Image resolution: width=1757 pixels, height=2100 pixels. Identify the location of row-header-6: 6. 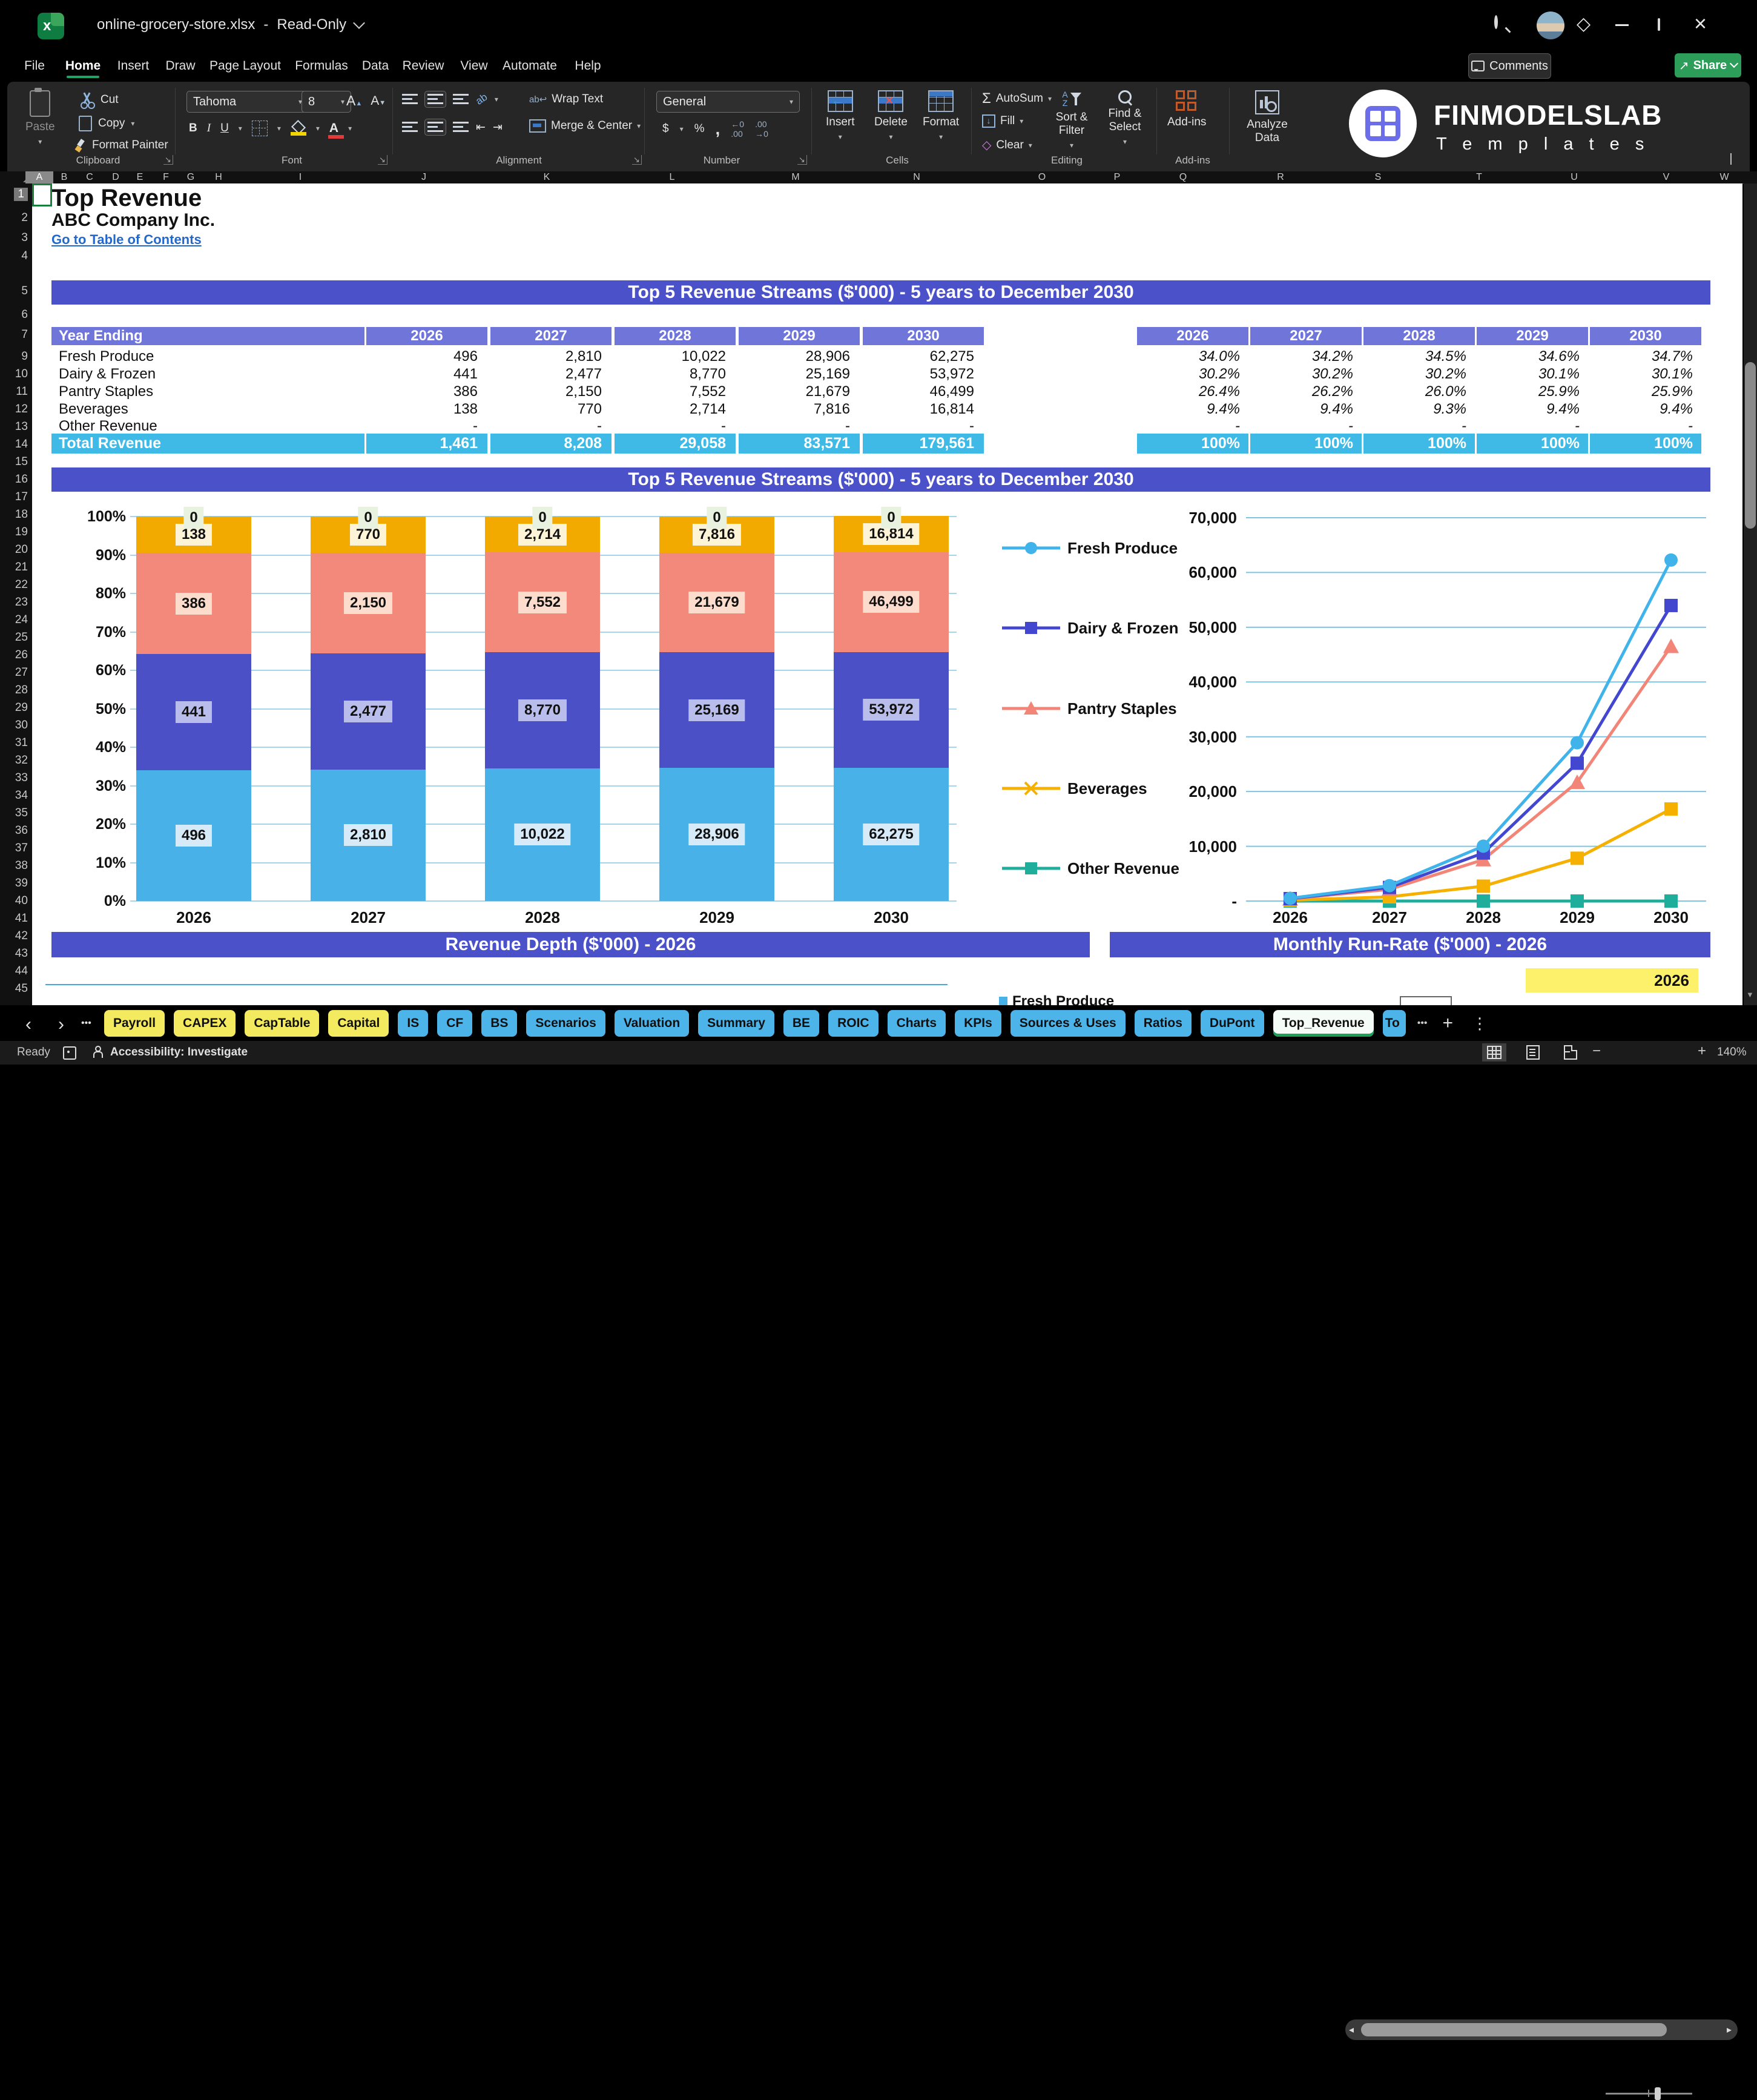
(24, 315).